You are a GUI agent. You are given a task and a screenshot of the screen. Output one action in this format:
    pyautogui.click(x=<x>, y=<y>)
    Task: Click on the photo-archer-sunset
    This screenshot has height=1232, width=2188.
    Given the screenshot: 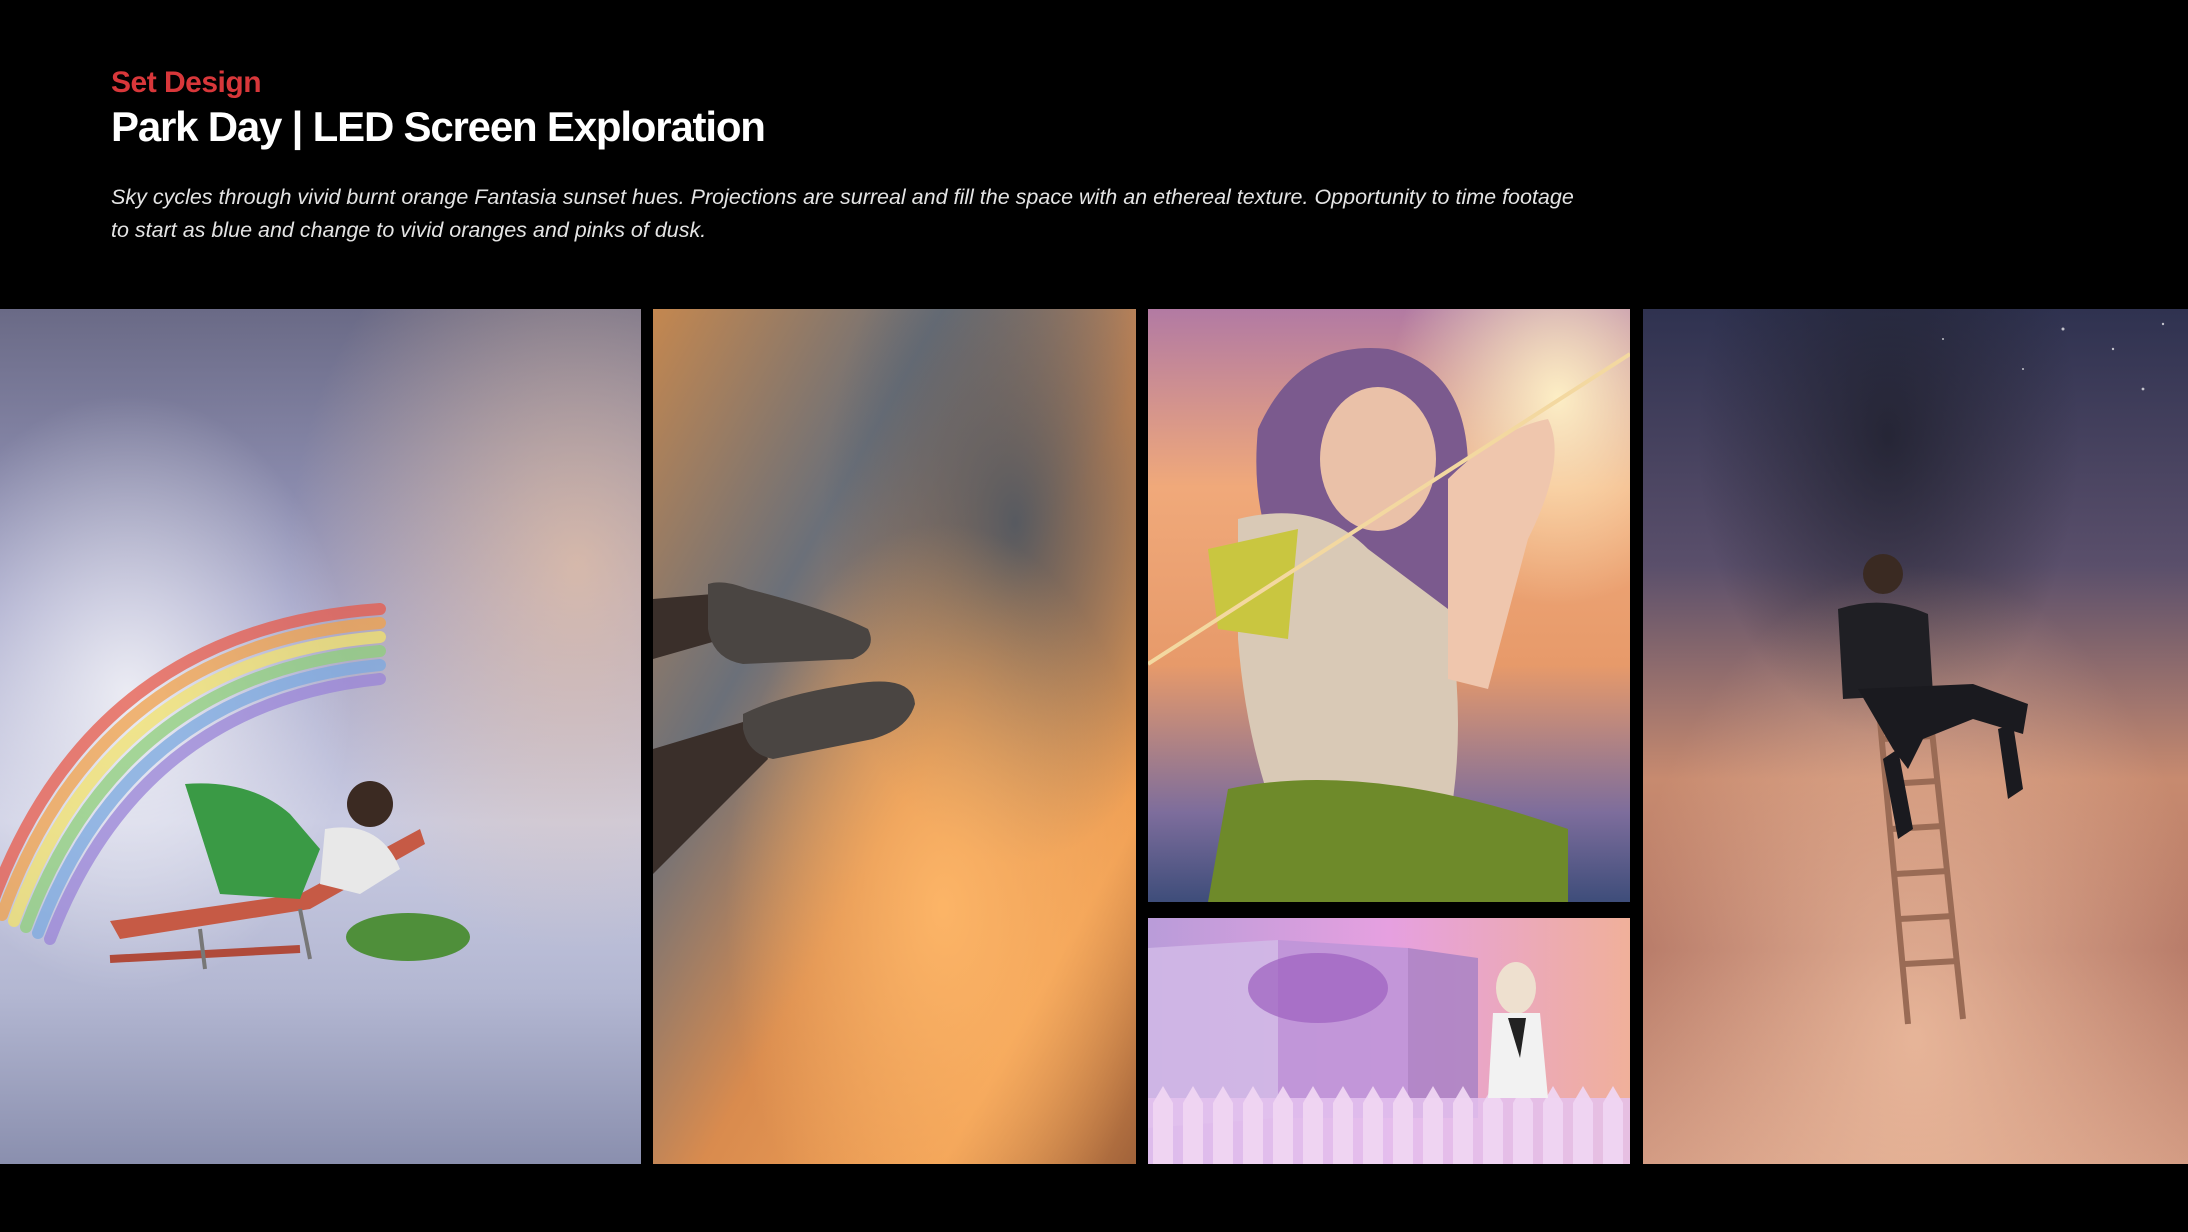 What is the action you would take?
    pyautogui.click(x=1389, y=605)
    